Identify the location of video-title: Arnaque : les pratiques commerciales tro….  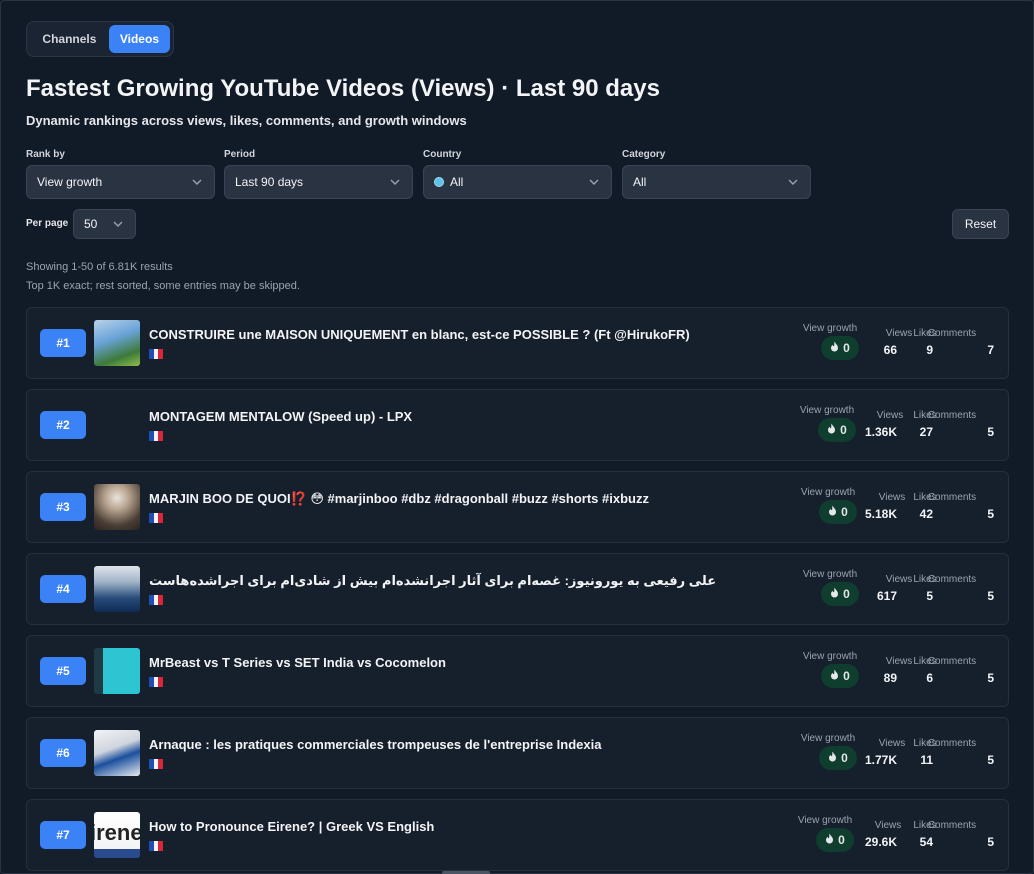
(375, 744).